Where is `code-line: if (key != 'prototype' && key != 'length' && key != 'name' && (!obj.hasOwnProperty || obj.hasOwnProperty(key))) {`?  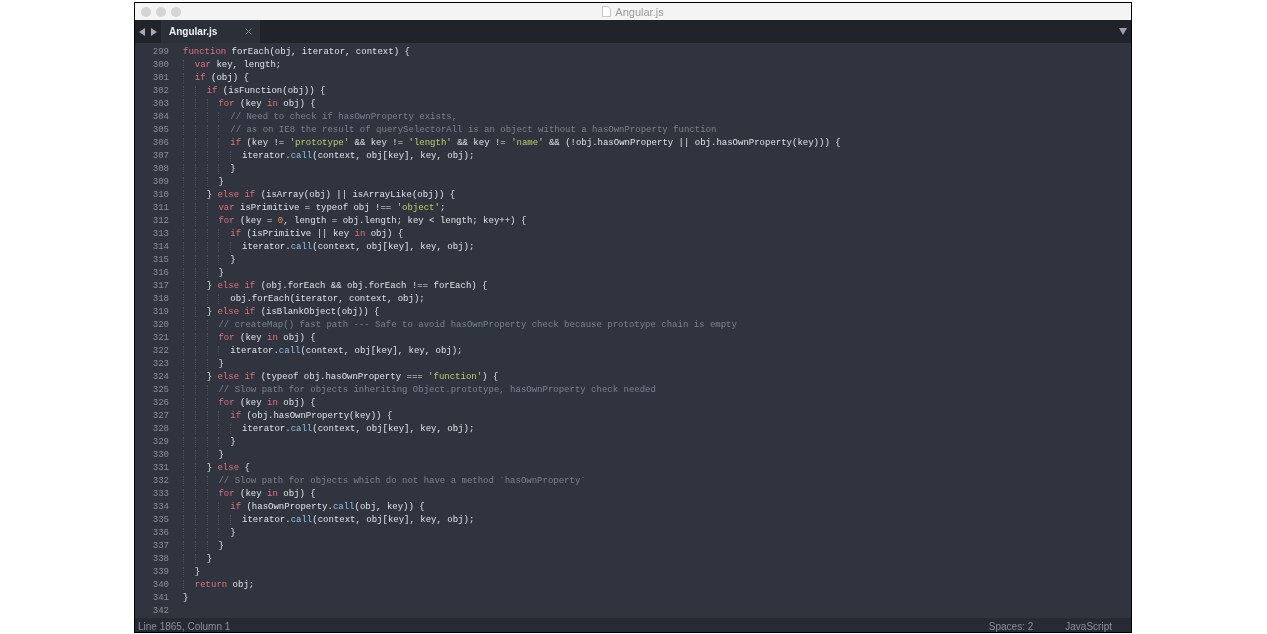
code-line: if (key != 'prototype' && key != 'length' && key != 'name' && (!obj.hasOwnProperty || obj.hasOwnProperty(key))) { is located at coordinates (512, 143).